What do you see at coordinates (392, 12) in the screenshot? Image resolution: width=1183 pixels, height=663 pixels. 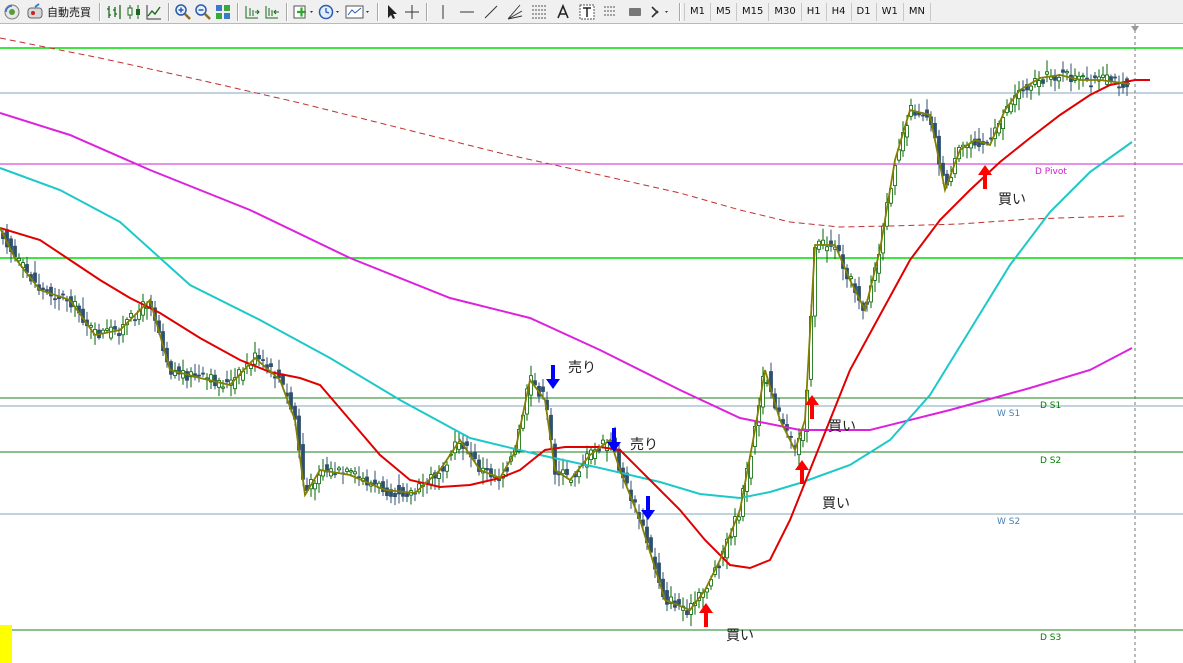 I see `cursor-icon` at bounding box center [392, 12].